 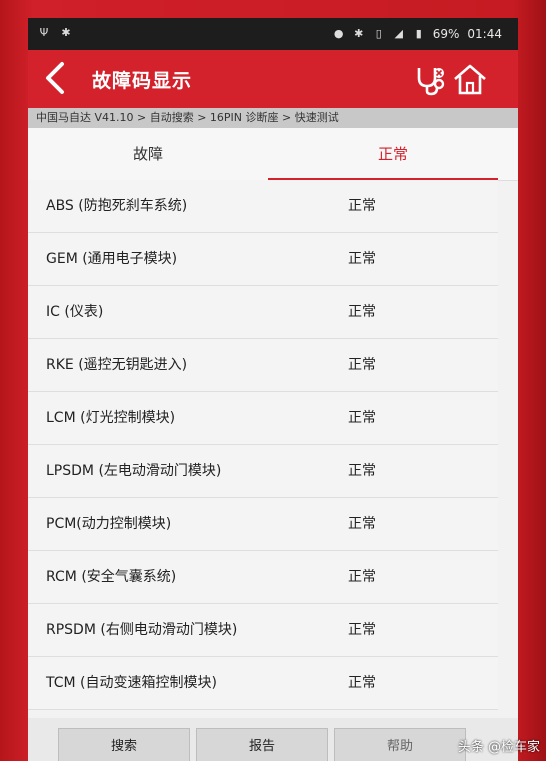 What do you see at coordinates (109, 524) in the screenshot?
I see `module-name: PCM(动力控制模块)` at bounding box center [109, 524].